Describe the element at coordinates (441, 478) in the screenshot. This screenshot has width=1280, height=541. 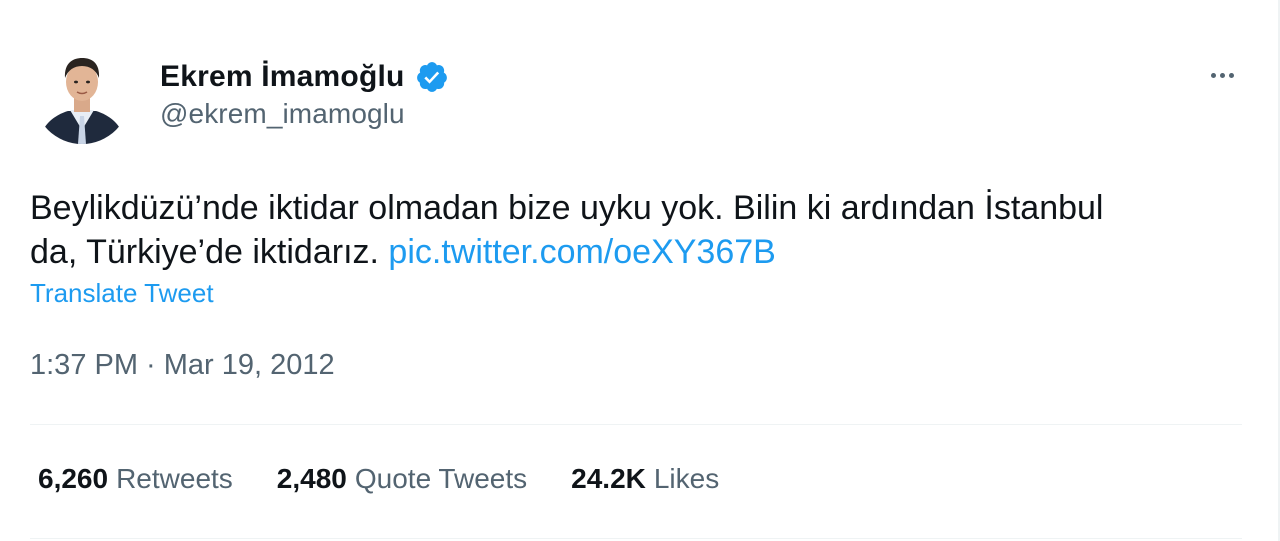
I see `quote-tweets-label: Quote Tweets` at that location.